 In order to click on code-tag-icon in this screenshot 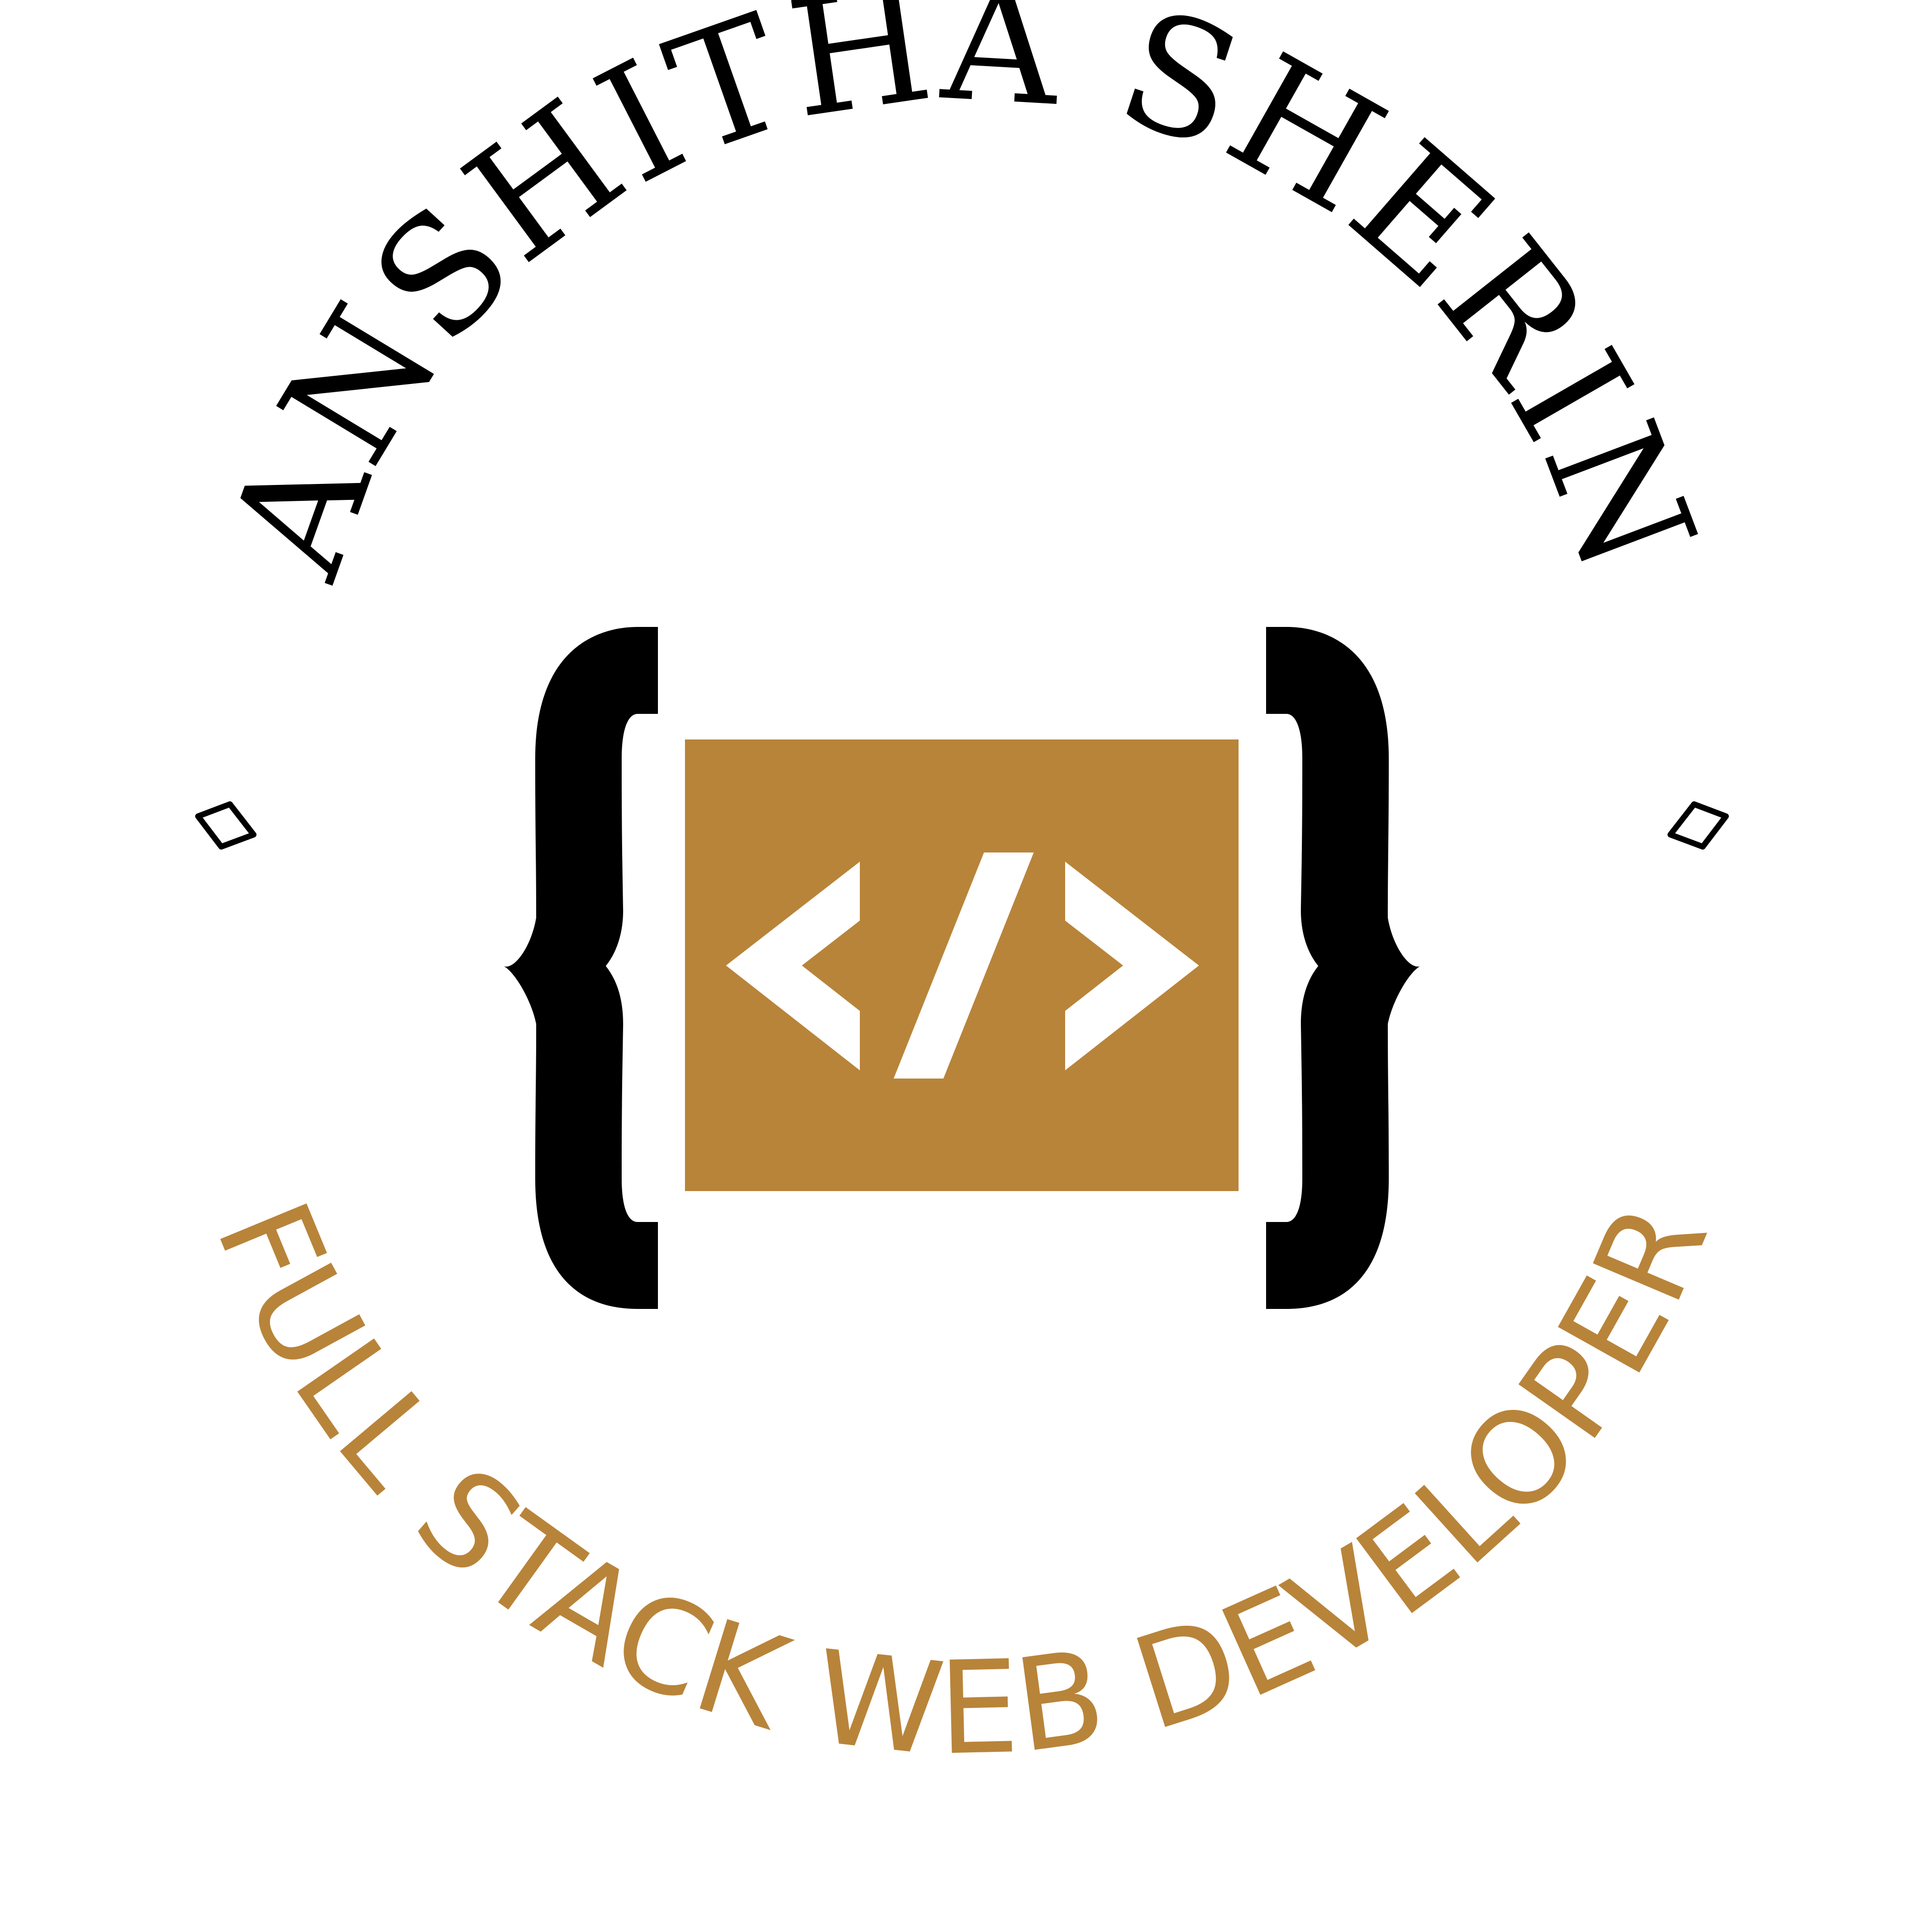, I will do `click(962, 965)`.